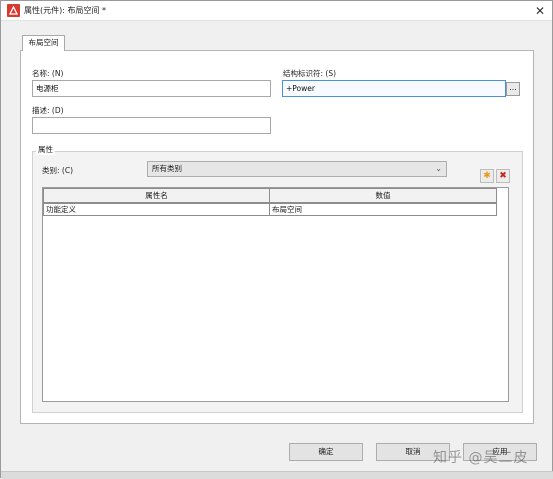  Describe the element at coordinates (503, 176) in the screenshot. I see `delete-property-button: ✖` at that location.